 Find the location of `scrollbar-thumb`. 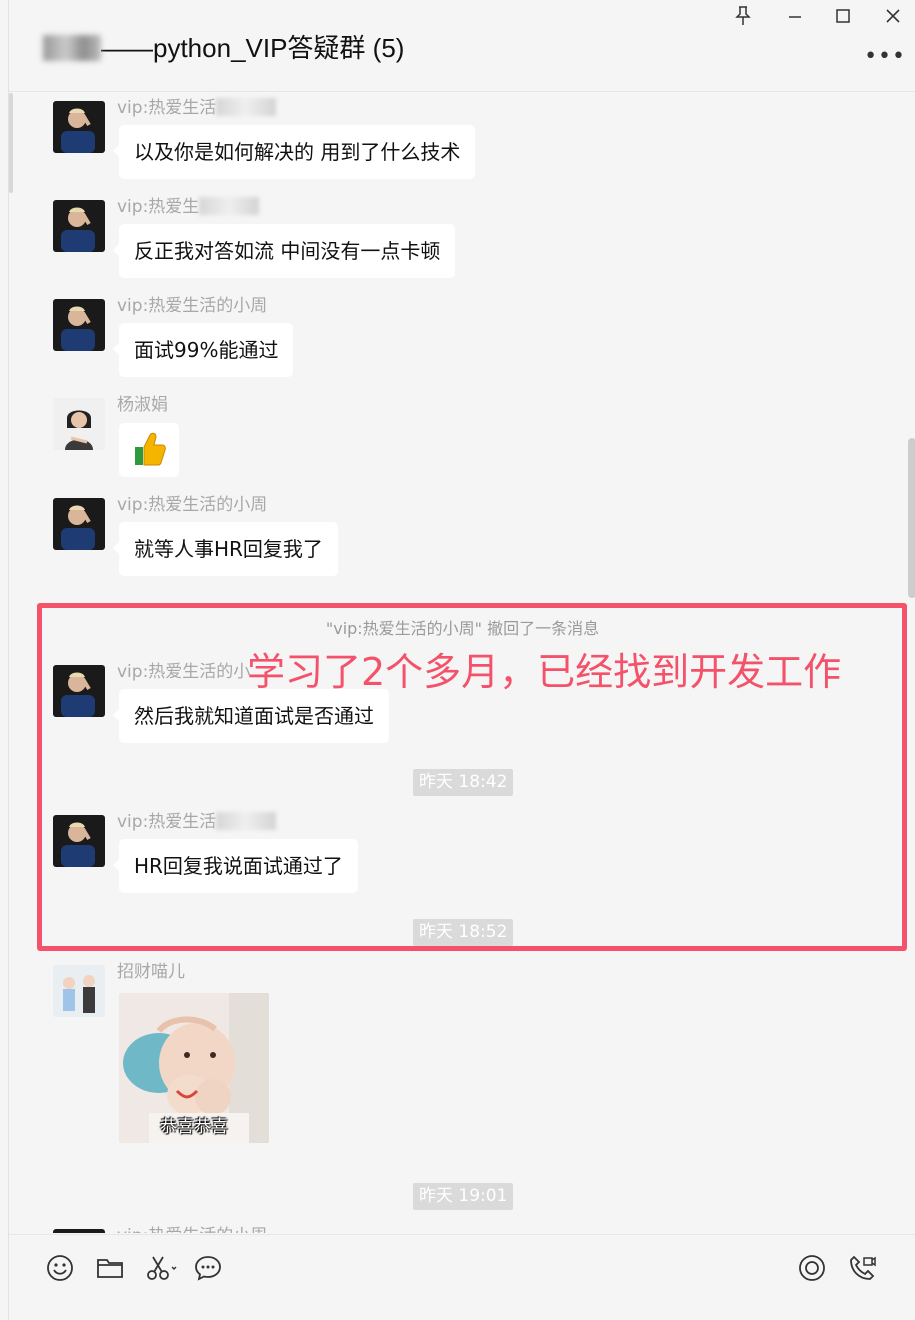

scrollbar-thumb is located at coordinates (911, 518).